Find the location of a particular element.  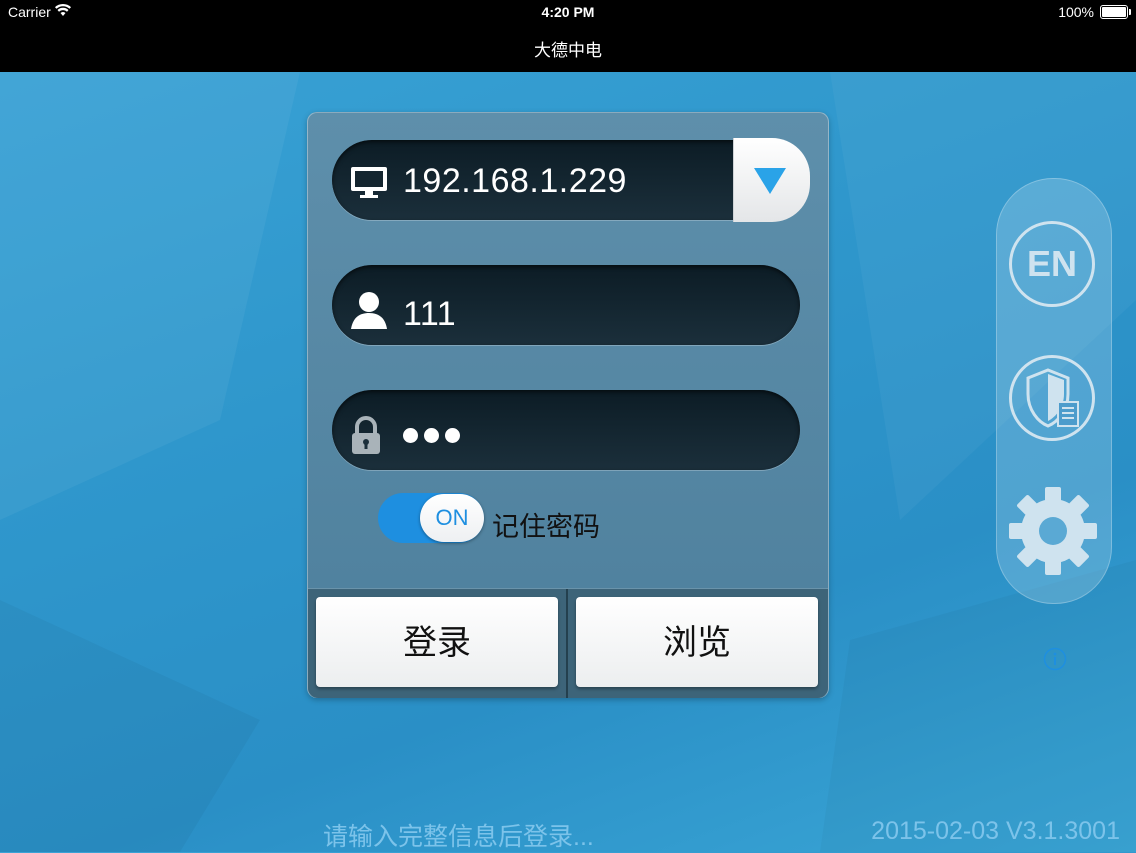

user-icon is located at coordinates (369, 310).